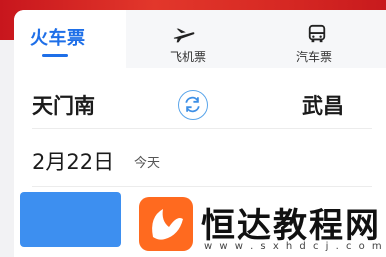 This screenshot has width=386, height=257. Describe the element at coordinates (314, 57) in the screenshot. I see `tab-bus-label: 汽车票` at that location.